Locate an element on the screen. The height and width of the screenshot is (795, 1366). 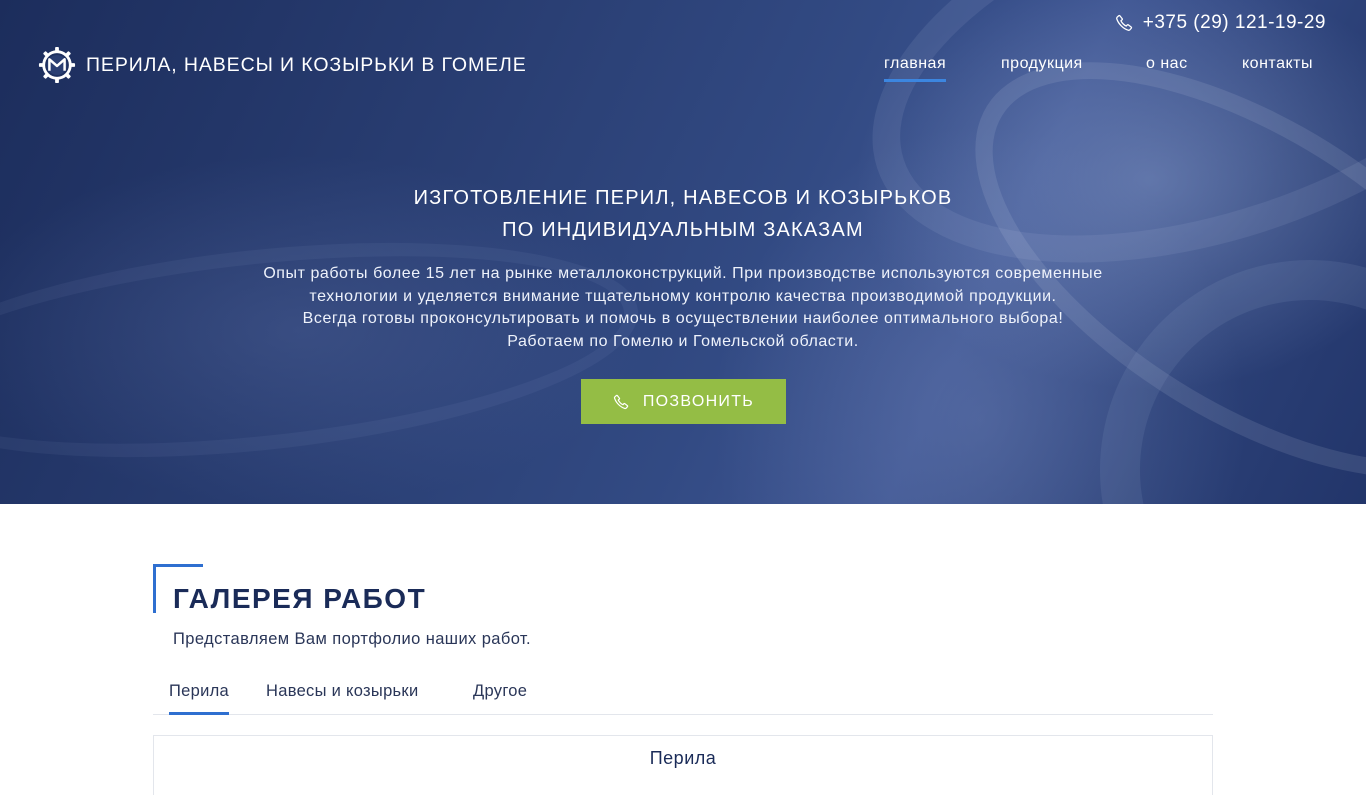
nav-item-contacts: контакты is located at coordinates (1277, 67).